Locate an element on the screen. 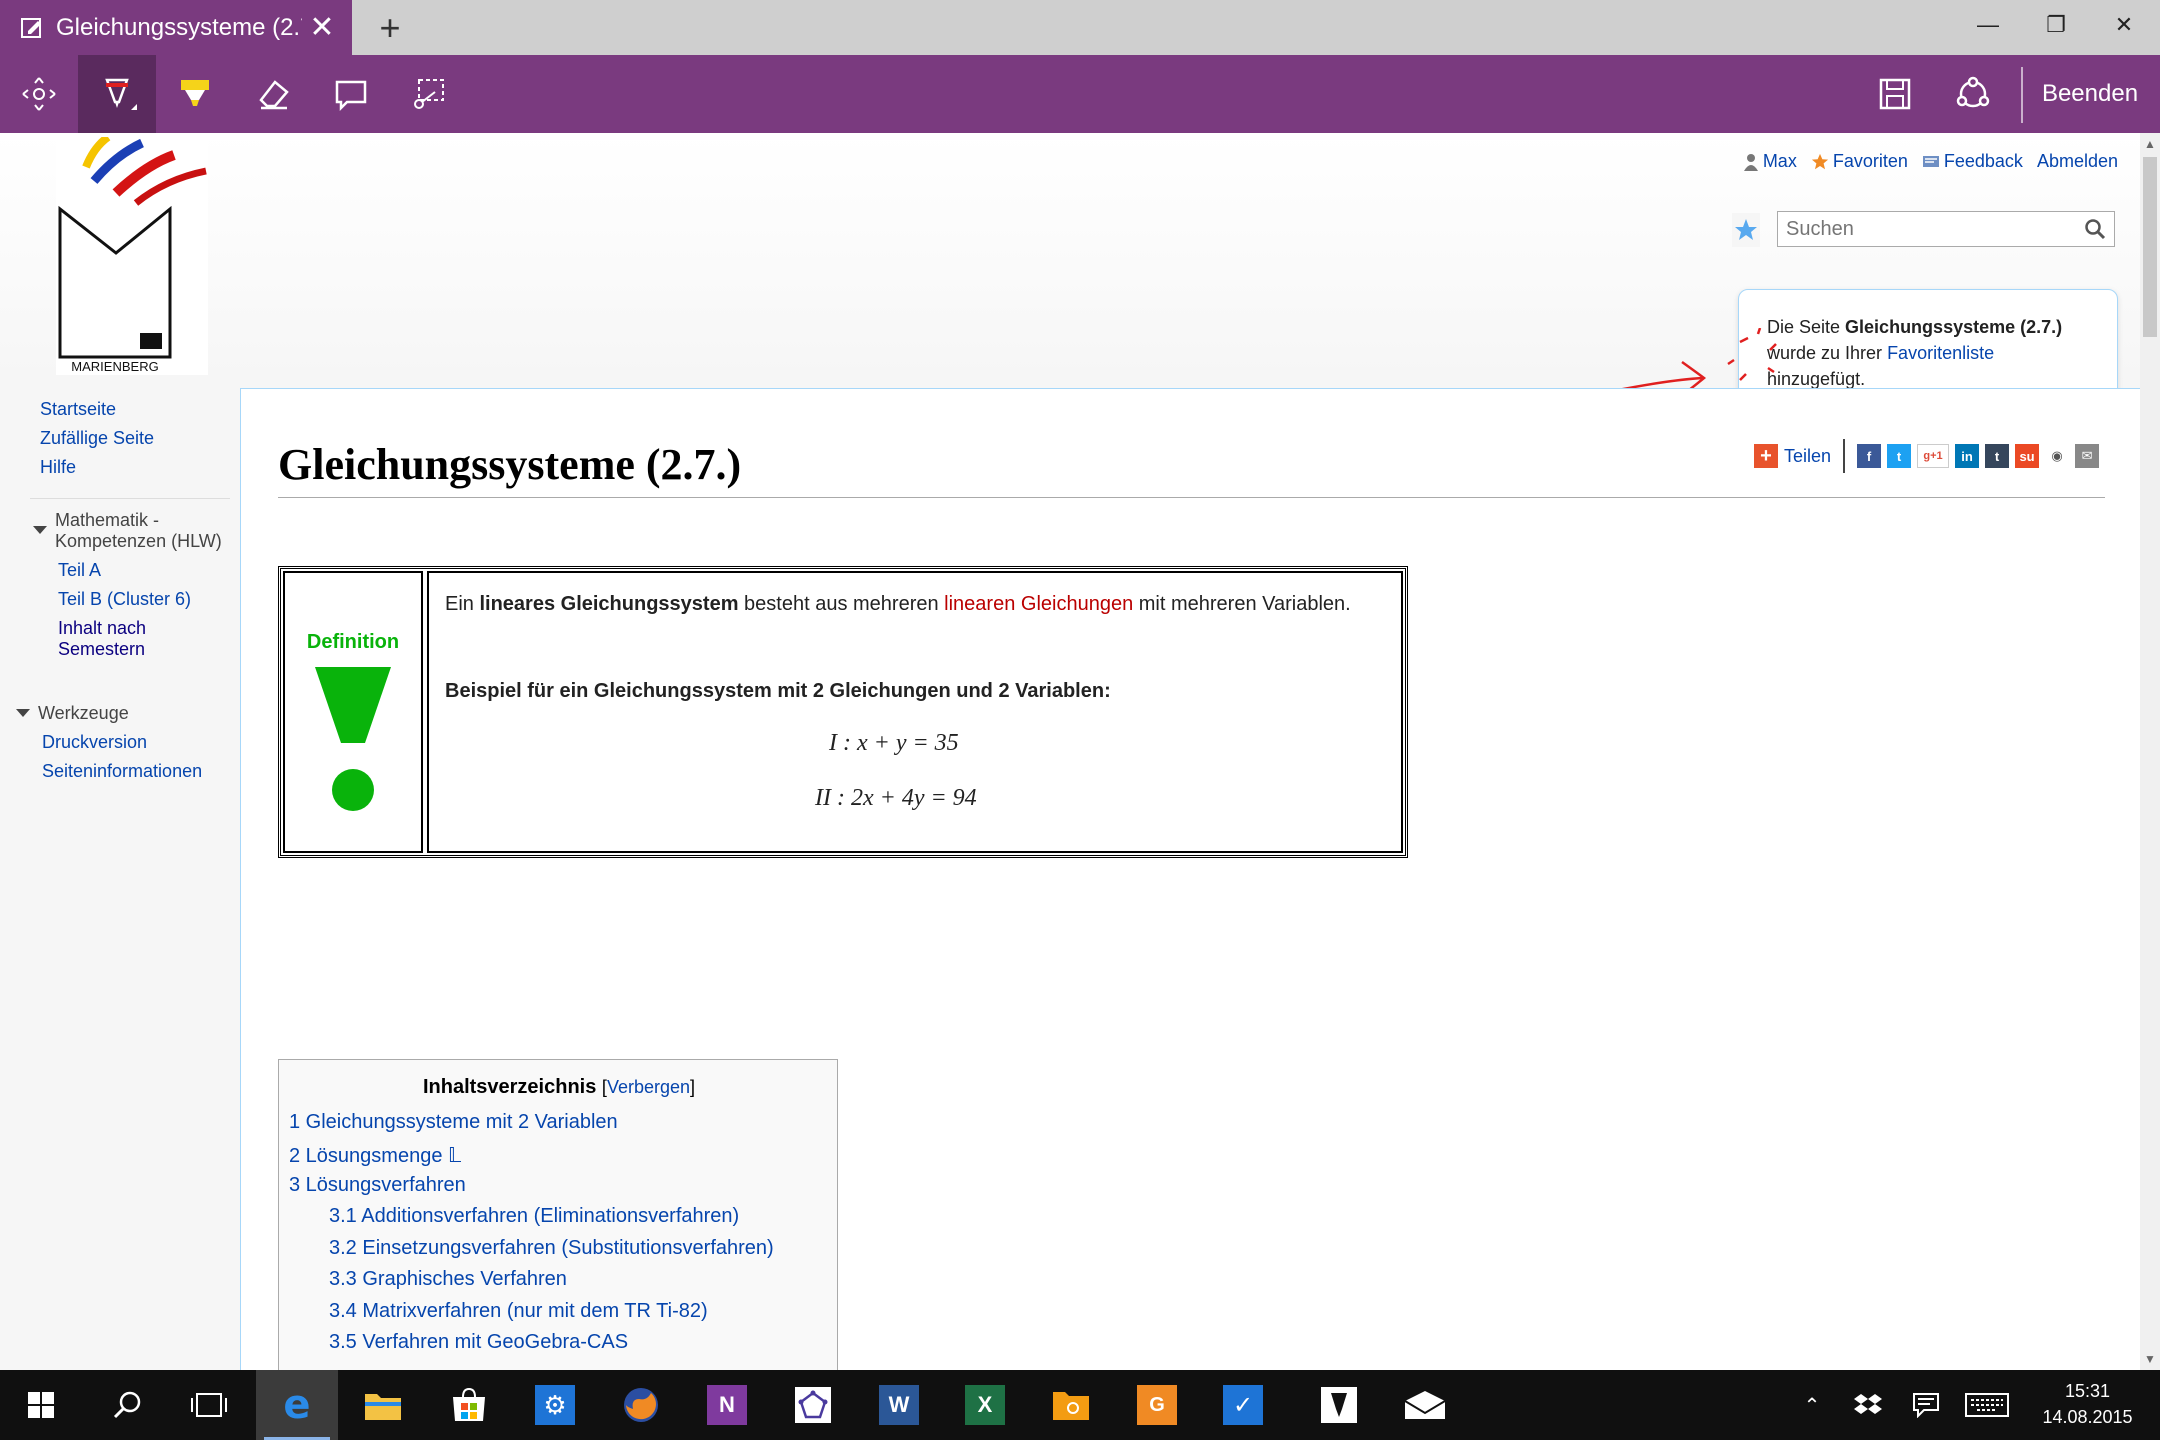  folder-search-icon is located at coordinates (1071, 1406).